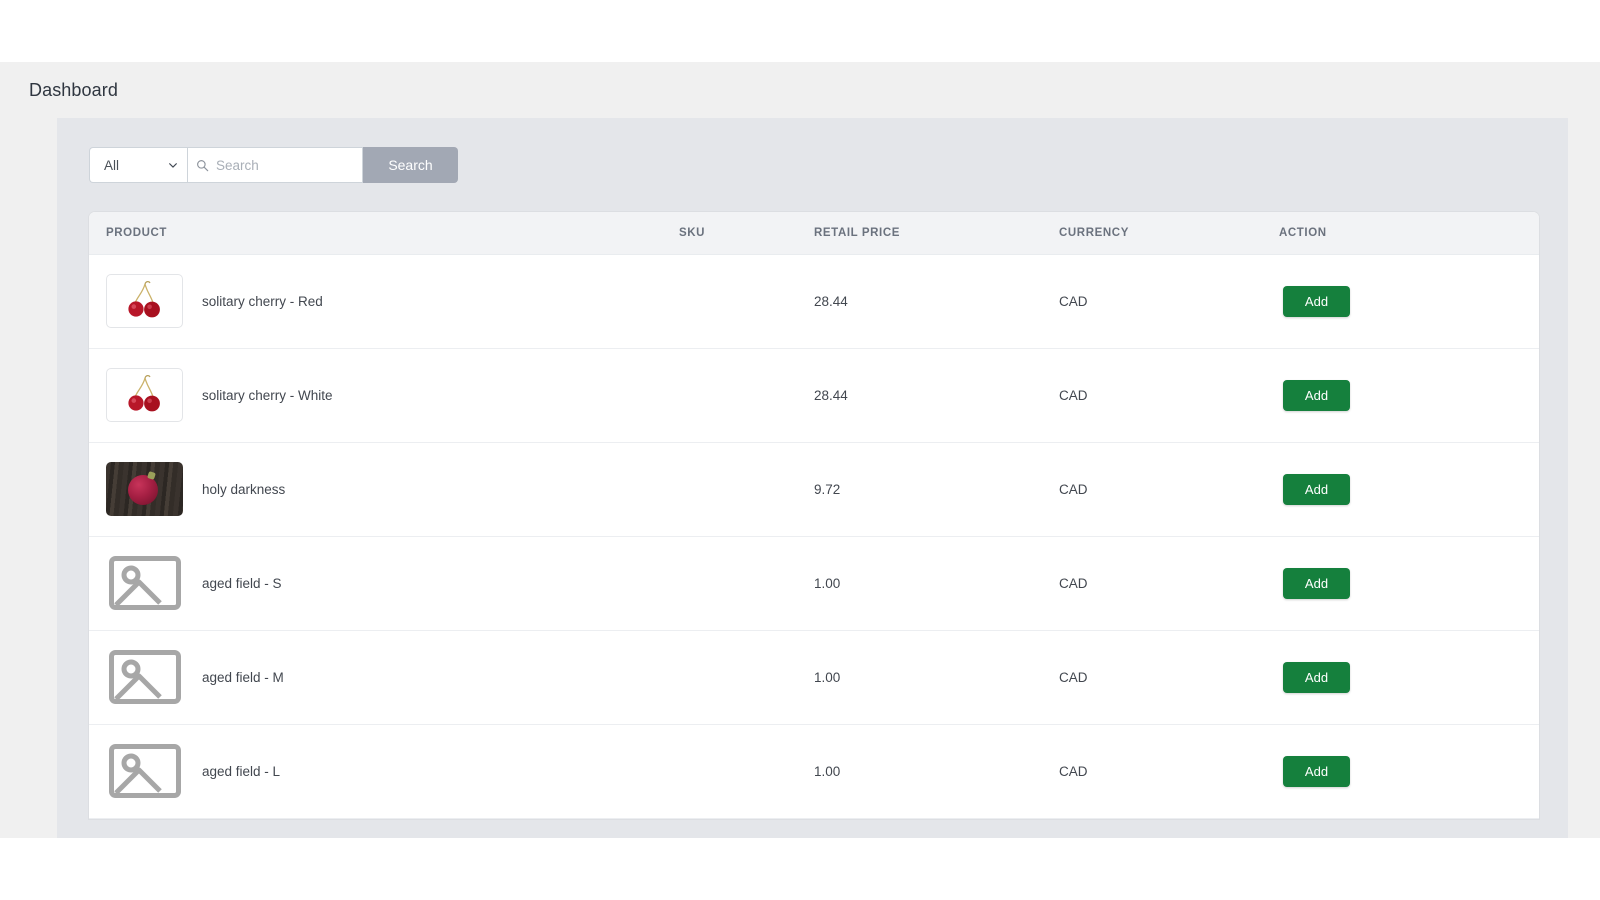 This screenshot has width=1600, height=900. What do you see at coordinates (384, 677) in the screenshot?
I see `cell-product: aged field - M` at bounding box center [384, 677].